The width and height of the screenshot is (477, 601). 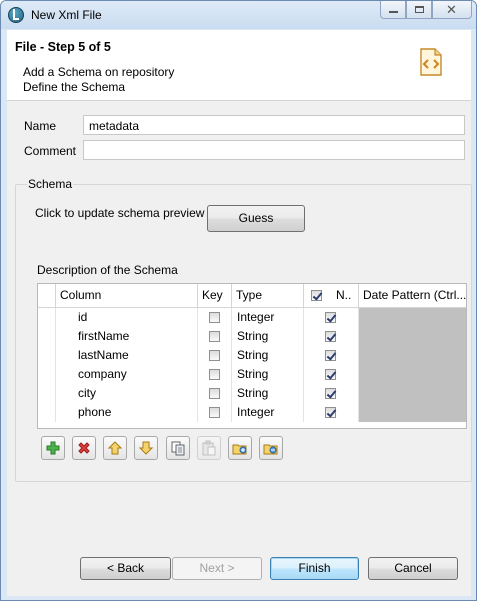 I want to click on column-name-cell: lastName, so click(x=127, y=355).